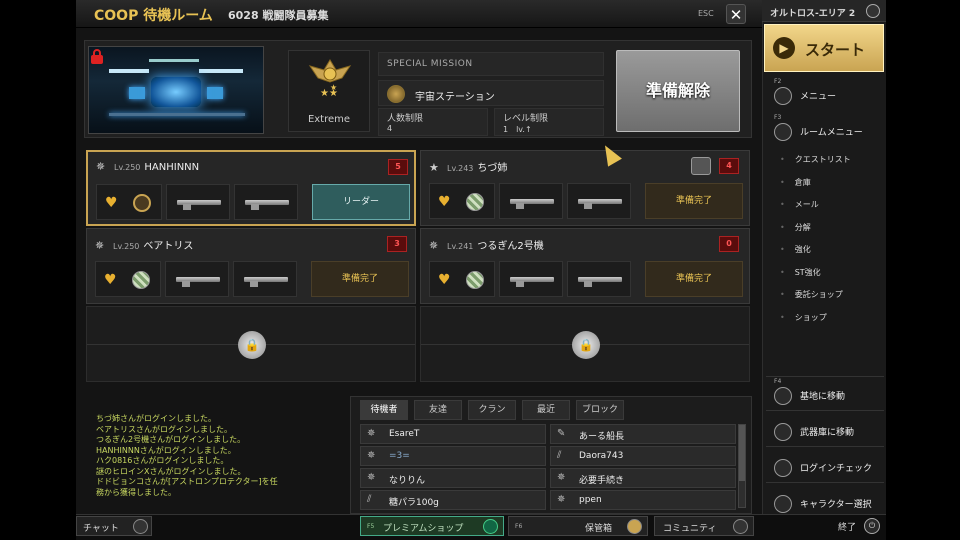  I want to click on friend-entry: ✵ 必要手続き, so click(643, 478).